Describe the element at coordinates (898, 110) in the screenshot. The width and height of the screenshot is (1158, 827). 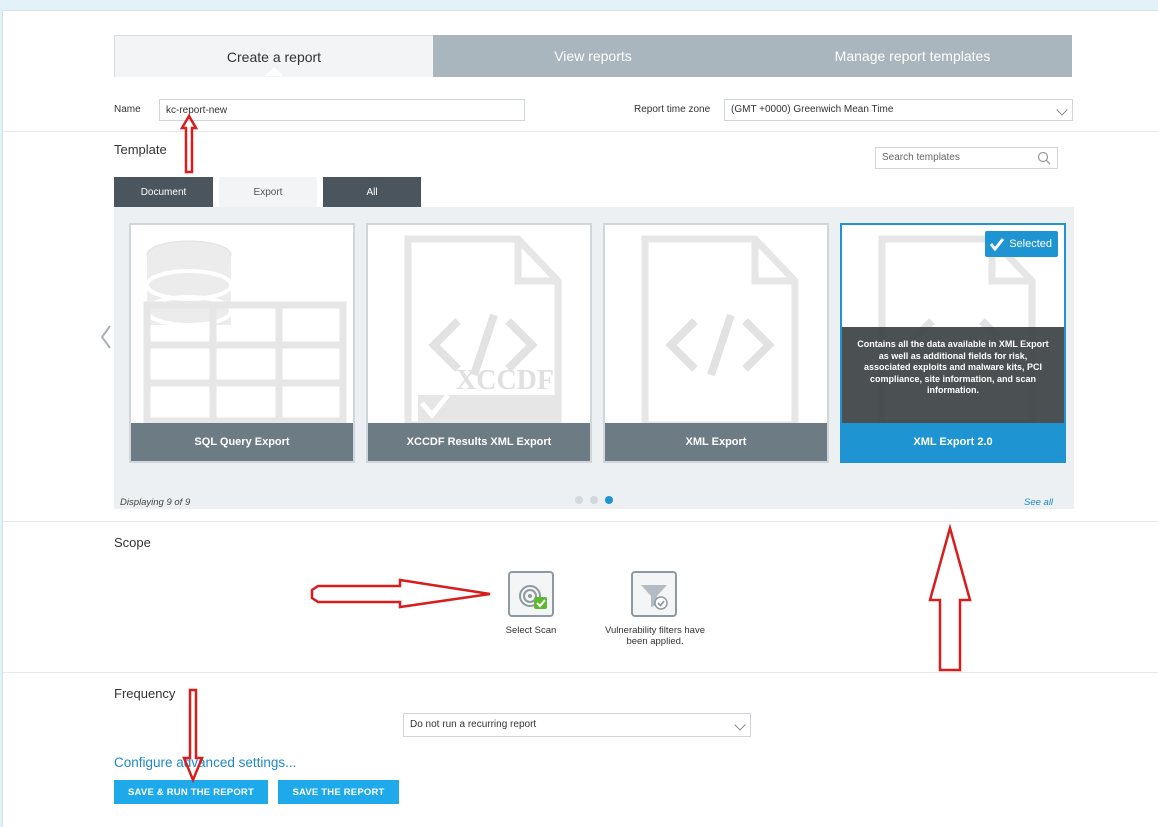
I see `timezone-select: (GMT +0000) Greenwich Mean Time` at that location.